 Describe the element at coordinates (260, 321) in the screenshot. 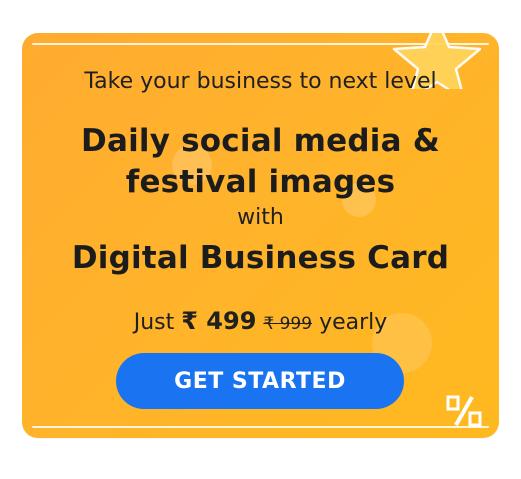

I see `price-row: Just ₹ 499 ₹ 999 yearly` at that location.